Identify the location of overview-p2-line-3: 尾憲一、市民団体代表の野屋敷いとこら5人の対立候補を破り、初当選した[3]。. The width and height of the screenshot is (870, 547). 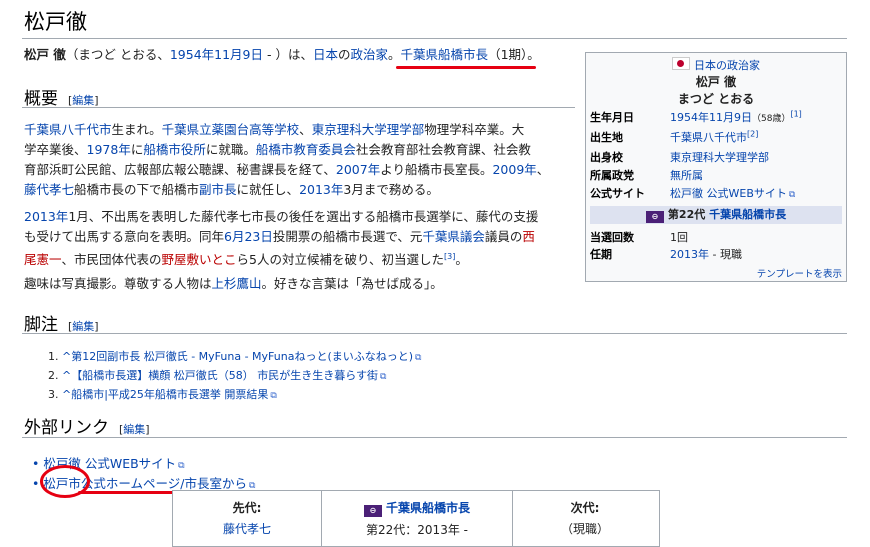
(246, 260).